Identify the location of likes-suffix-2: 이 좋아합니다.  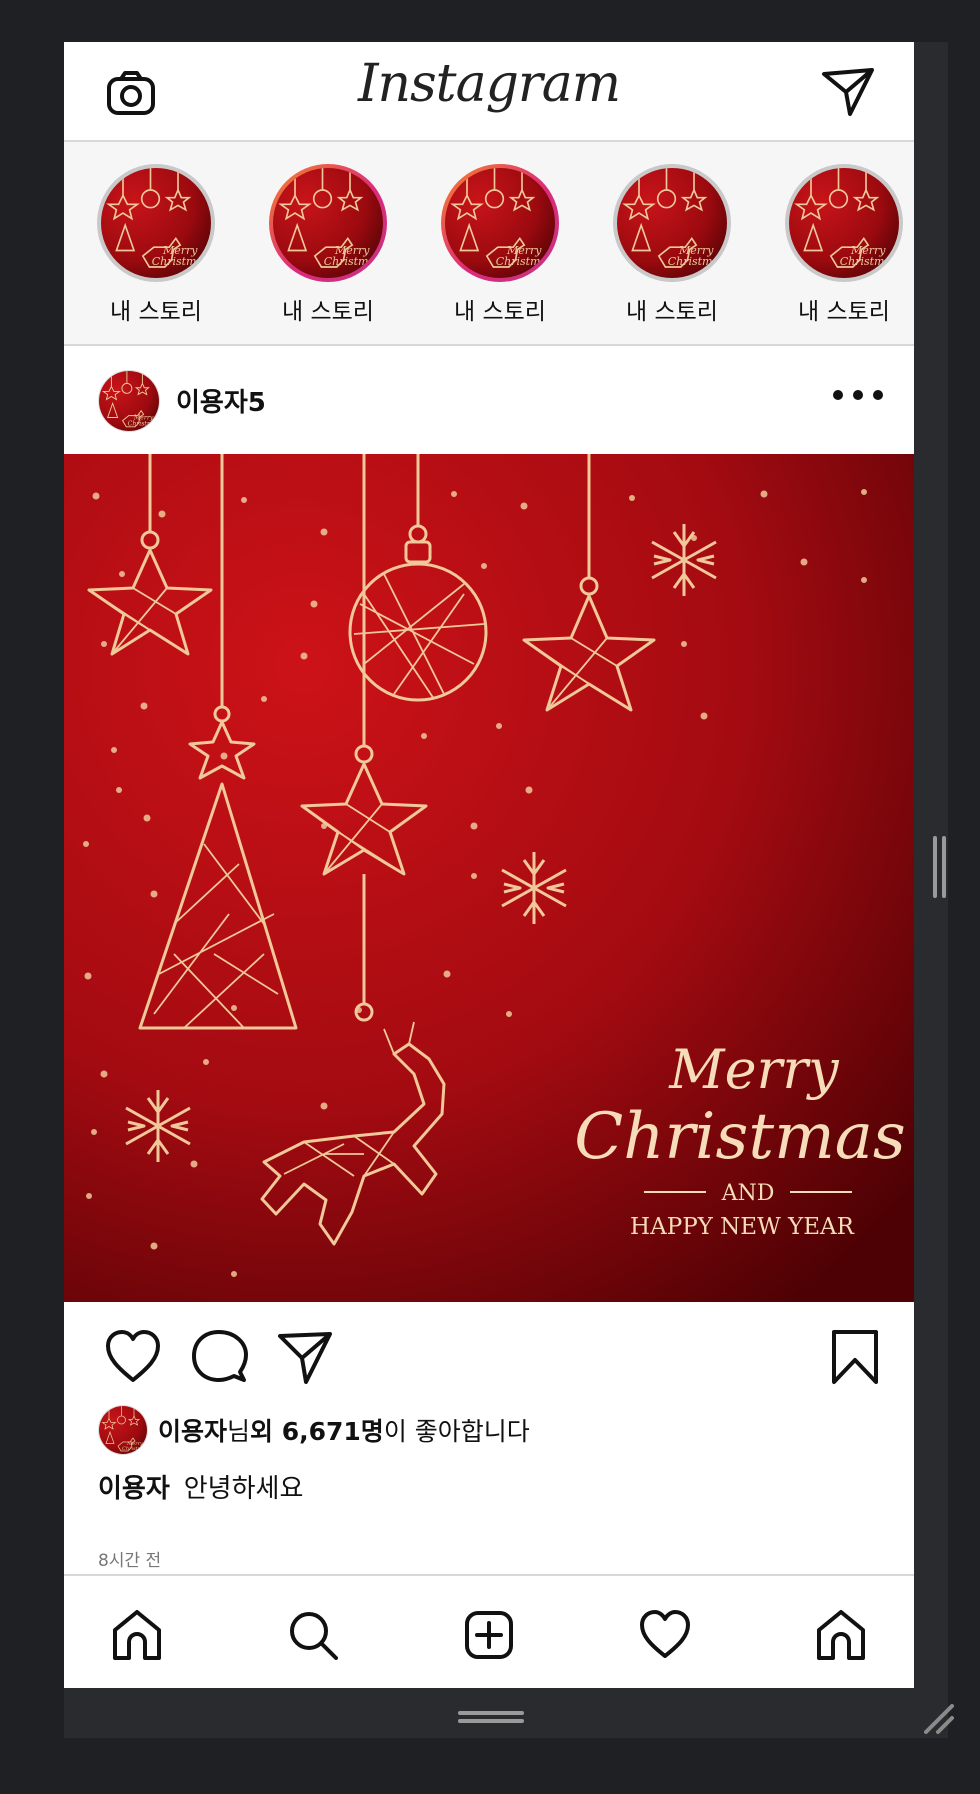
(456, 1431).